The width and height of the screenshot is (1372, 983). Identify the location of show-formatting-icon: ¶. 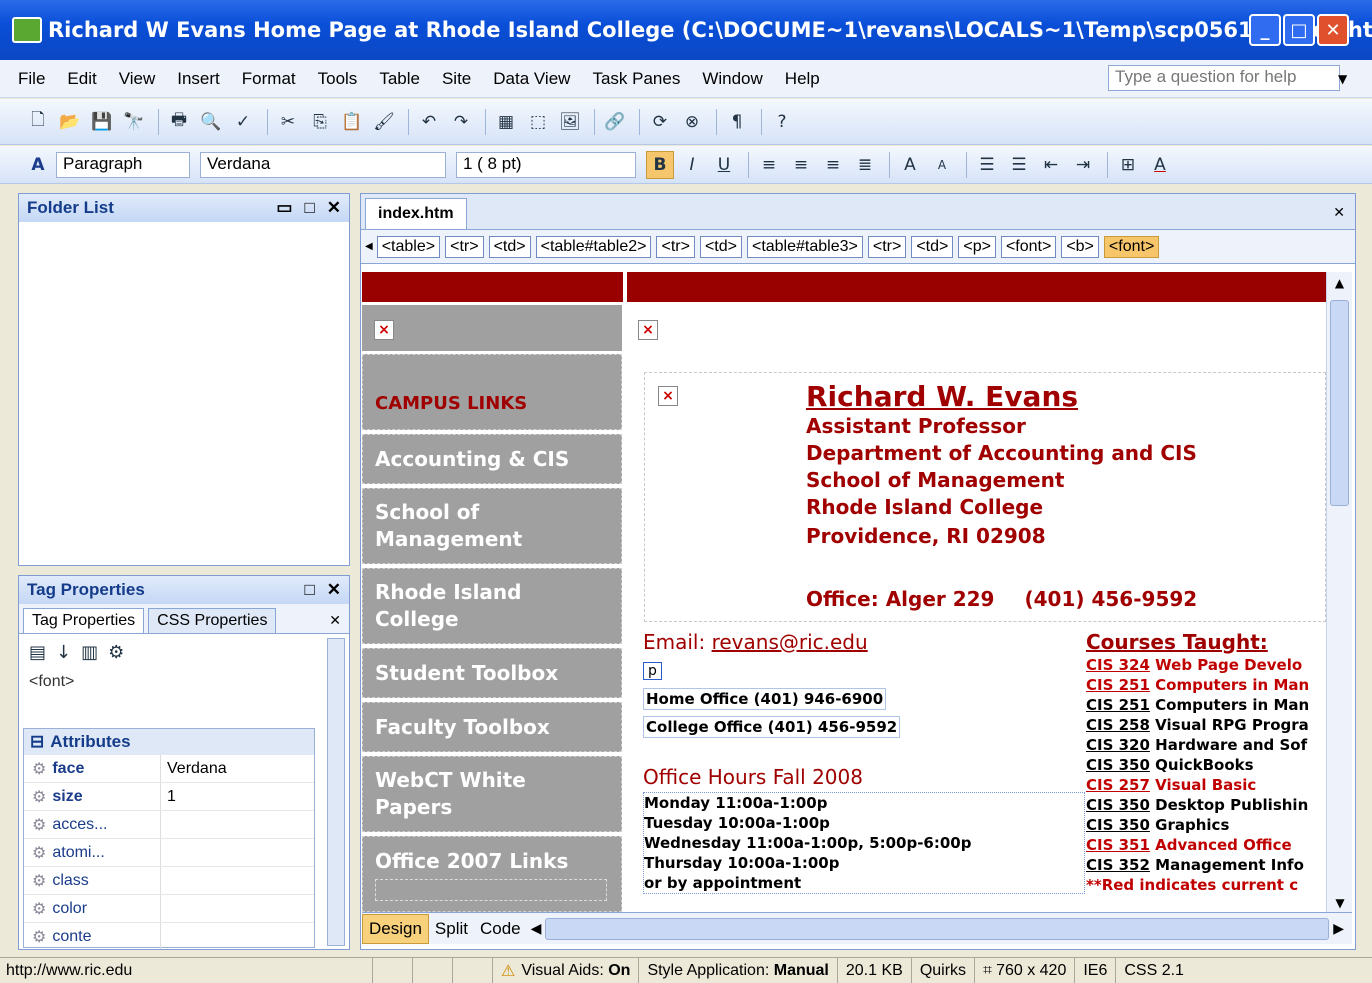
(737, 122).